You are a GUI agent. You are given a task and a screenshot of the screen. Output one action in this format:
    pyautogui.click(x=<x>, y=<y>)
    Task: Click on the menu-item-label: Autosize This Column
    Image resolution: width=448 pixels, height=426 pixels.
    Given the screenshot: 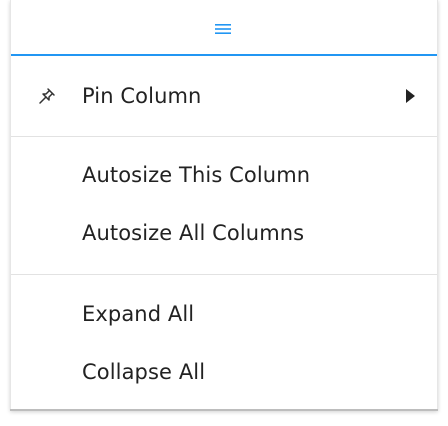 What is the action you would take?
    pyautogui.click(x=196, y=175)
    